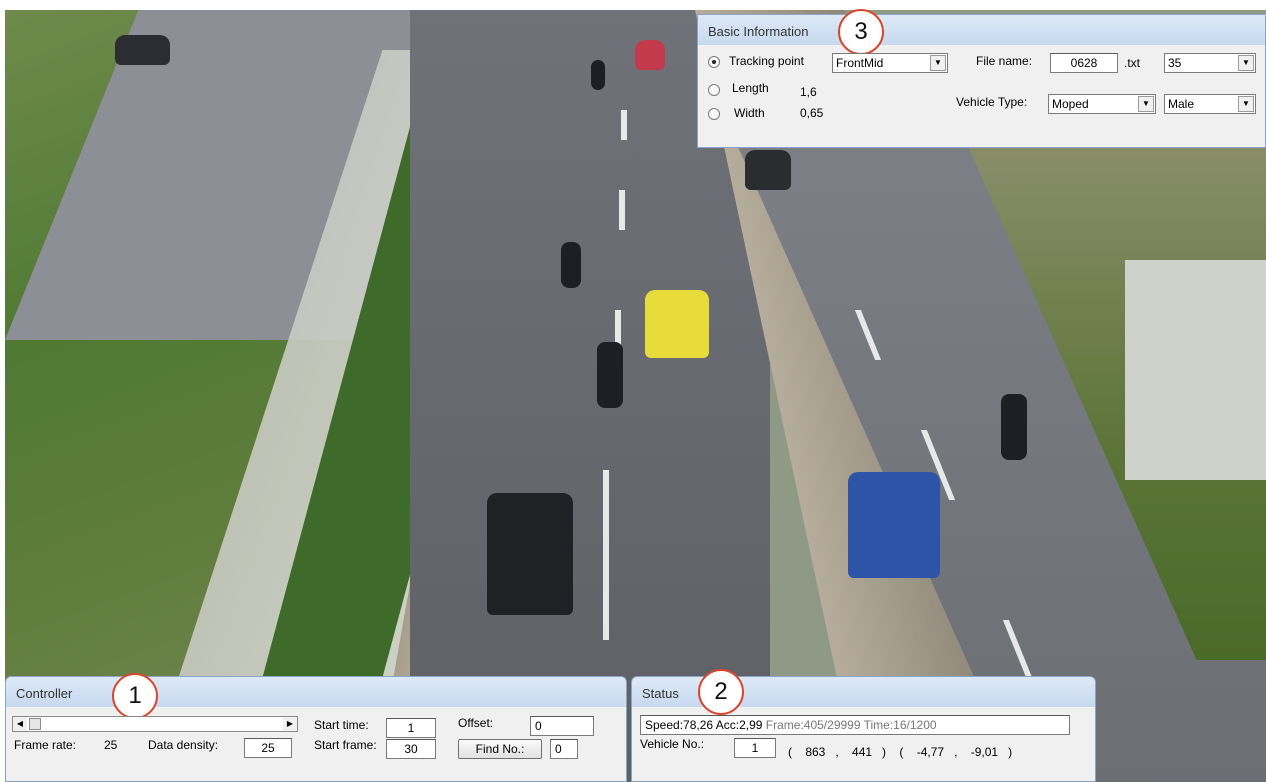 The image size is (1266, 782). Describe the element at coordinates (183, 745) in the screenshot. I see `data-density-label: Data density:` at that location.